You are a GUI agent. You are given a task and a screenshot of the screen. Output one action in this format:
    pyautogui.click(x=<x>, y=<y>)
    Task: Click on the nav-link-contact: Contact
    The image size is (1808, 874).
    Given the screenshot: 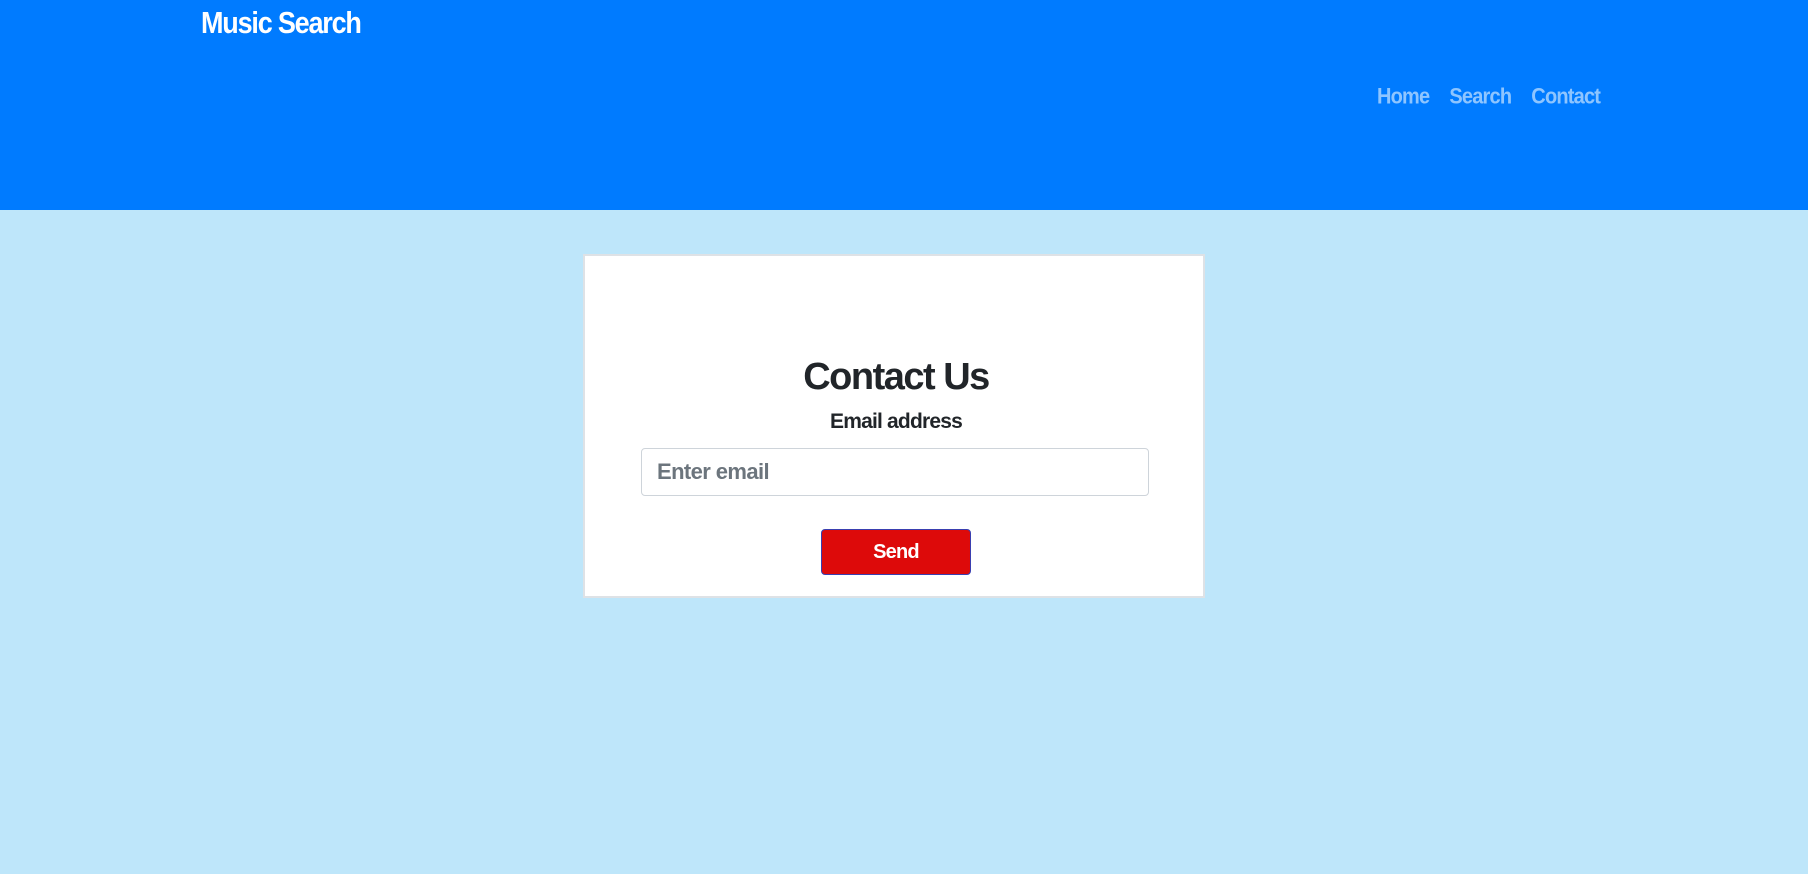 What is the action you would take?
    pyautogui.click(x=1566, y=98)
    